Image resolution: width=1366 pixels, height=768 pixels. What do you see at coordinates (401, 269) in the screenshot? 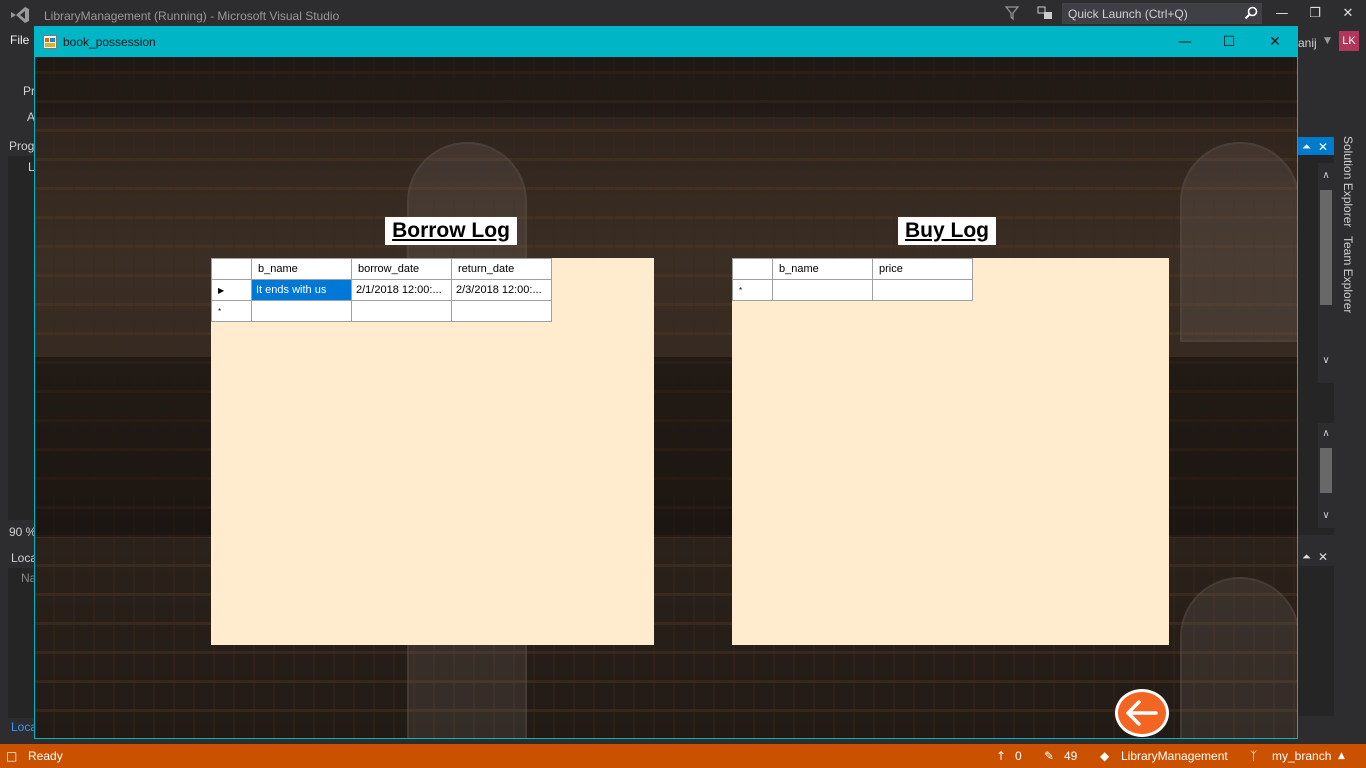
I see `column-header-borrow-date: borrow_date` at bounding box center [401, 269].